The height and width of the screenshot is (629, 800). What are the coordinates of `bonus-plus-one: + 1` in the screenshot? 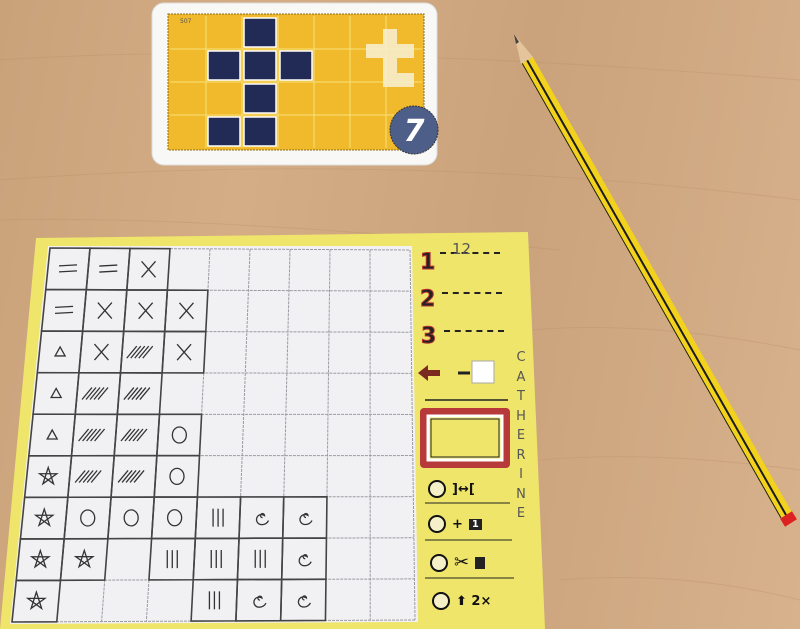 It's located at (455, 524).